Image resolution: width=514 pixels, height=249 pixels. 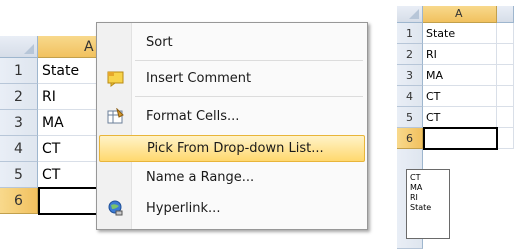 What do you see at coordinates (460, 96) in the screenshot?
I see `cell-a4: CT` at bounding box center [460, 96].